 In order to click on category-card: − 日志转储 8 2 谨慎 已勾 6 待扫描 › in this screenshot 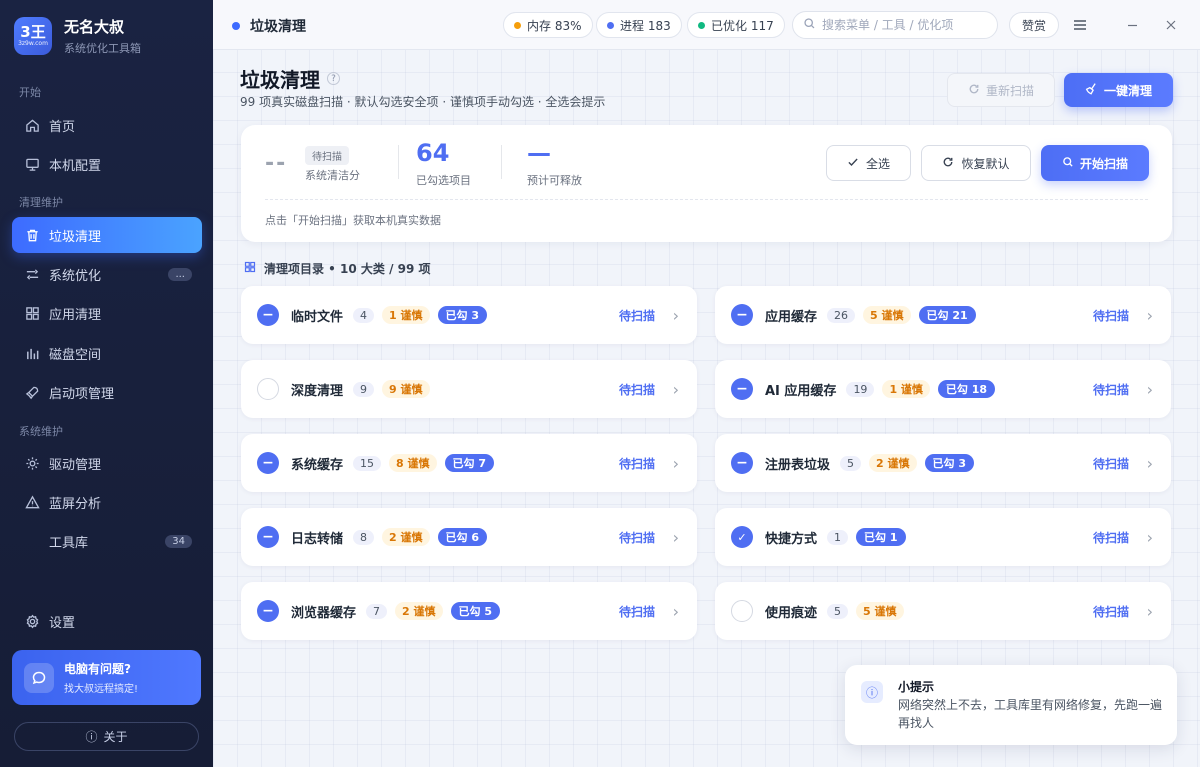, I will do `click(469, 537)`.